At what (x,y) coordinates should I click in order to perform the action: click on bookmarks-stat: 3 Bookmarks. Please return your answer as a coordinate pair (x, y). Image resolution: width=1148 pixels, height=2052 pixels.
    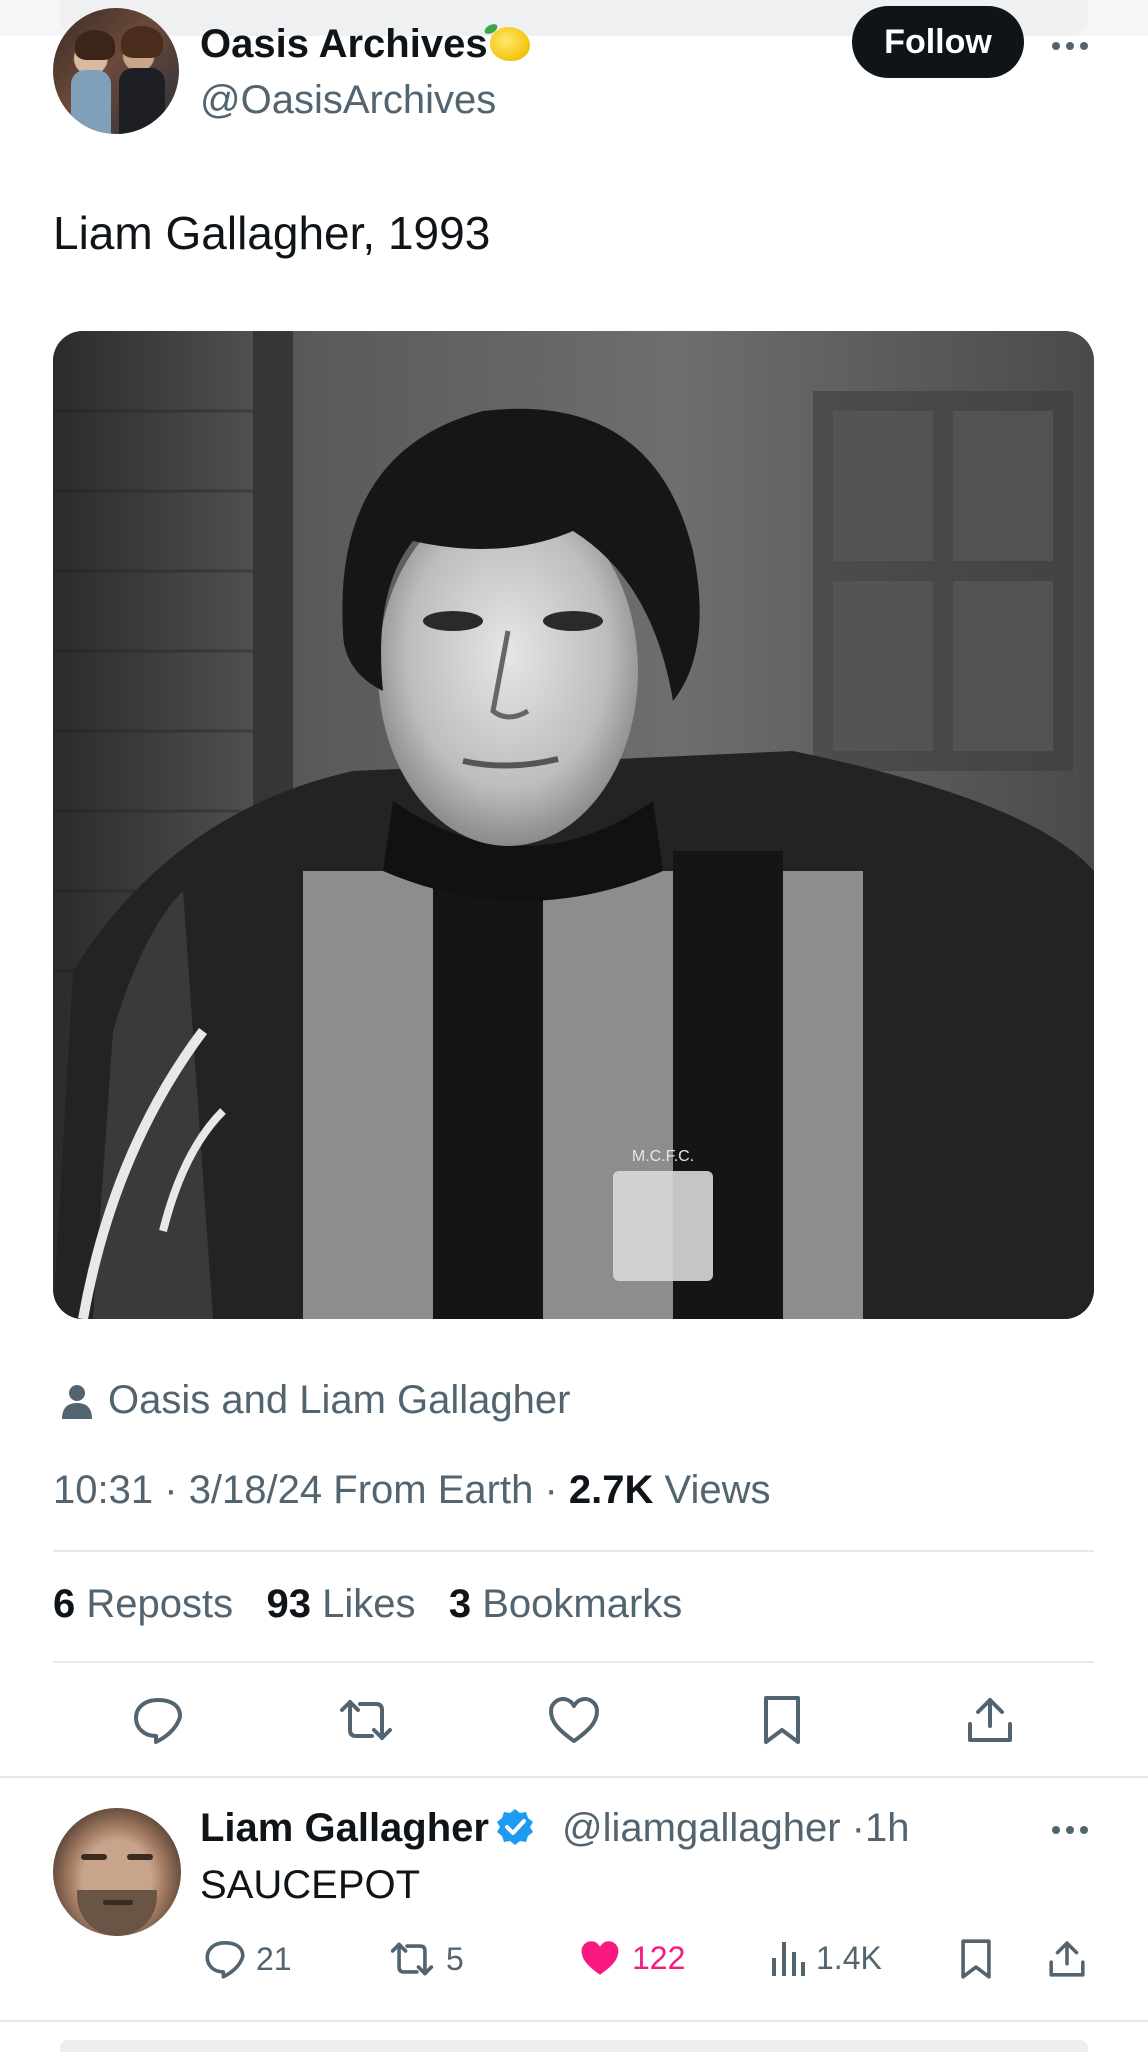
    Looking at the image, I should click on (565, 1604).